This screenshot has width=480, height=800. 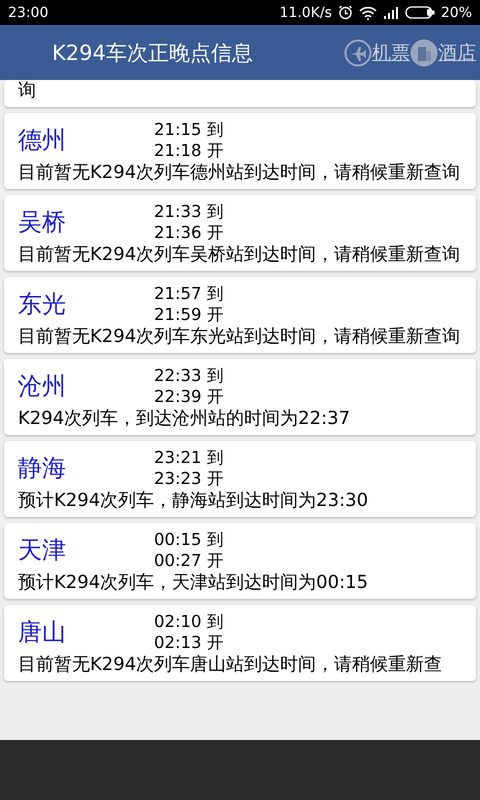 What do you see at coordinates (189, 478) in the screenshot?
I see `departure-time: 23:23 开` at bounding box center [189, 478].